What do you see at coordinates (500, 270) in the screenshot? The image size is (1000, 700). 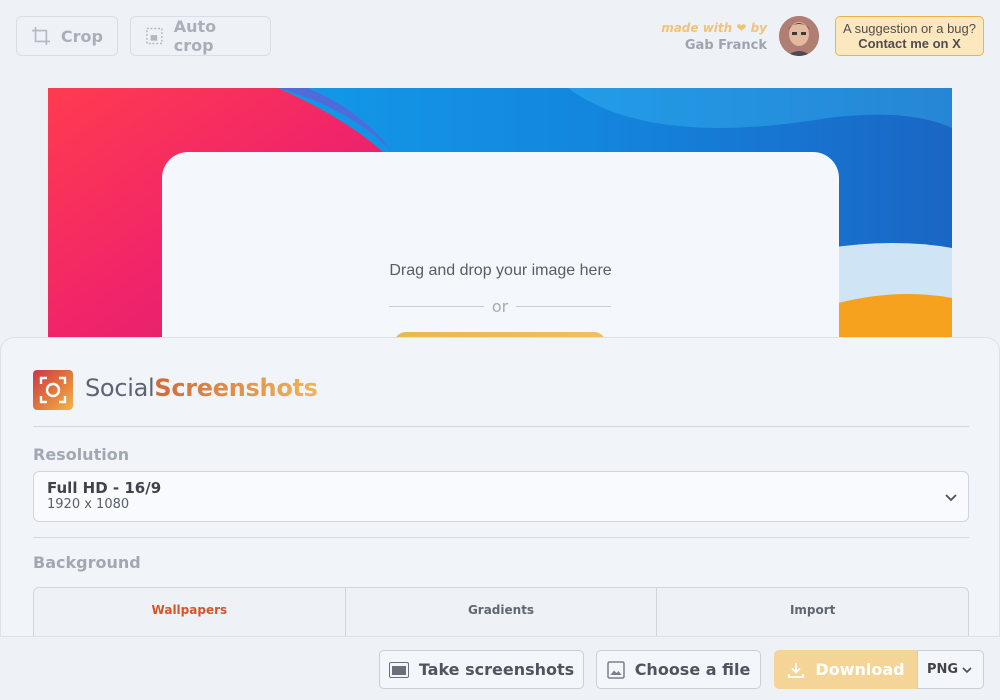 I see `drop-instructions: Drag and drop your image here` at bounding box center [500, 270].